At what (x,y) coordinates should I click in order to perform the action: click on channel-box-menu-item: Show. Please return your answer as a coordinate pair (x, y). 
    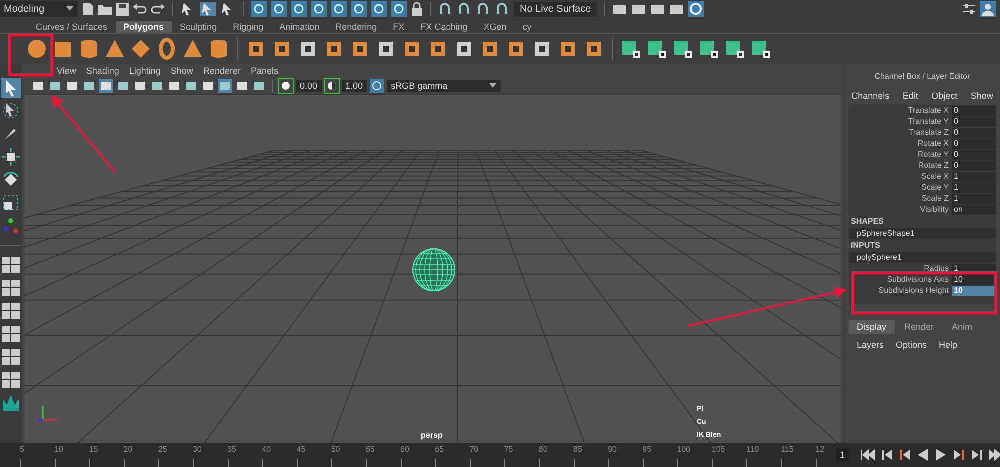
    Looking at the image, I should click on (982, 96).